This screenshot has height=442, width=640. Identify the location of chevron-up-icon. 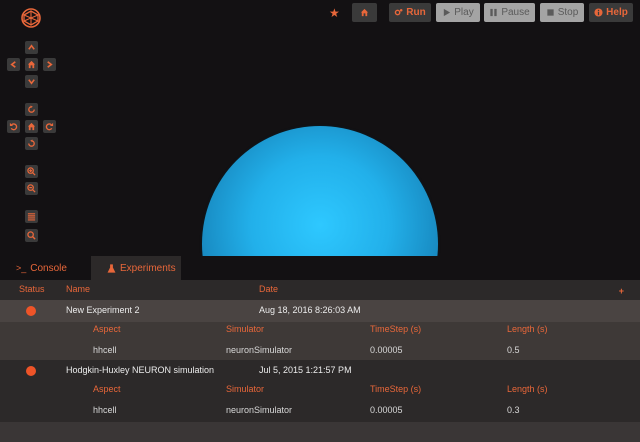
(31, 47).